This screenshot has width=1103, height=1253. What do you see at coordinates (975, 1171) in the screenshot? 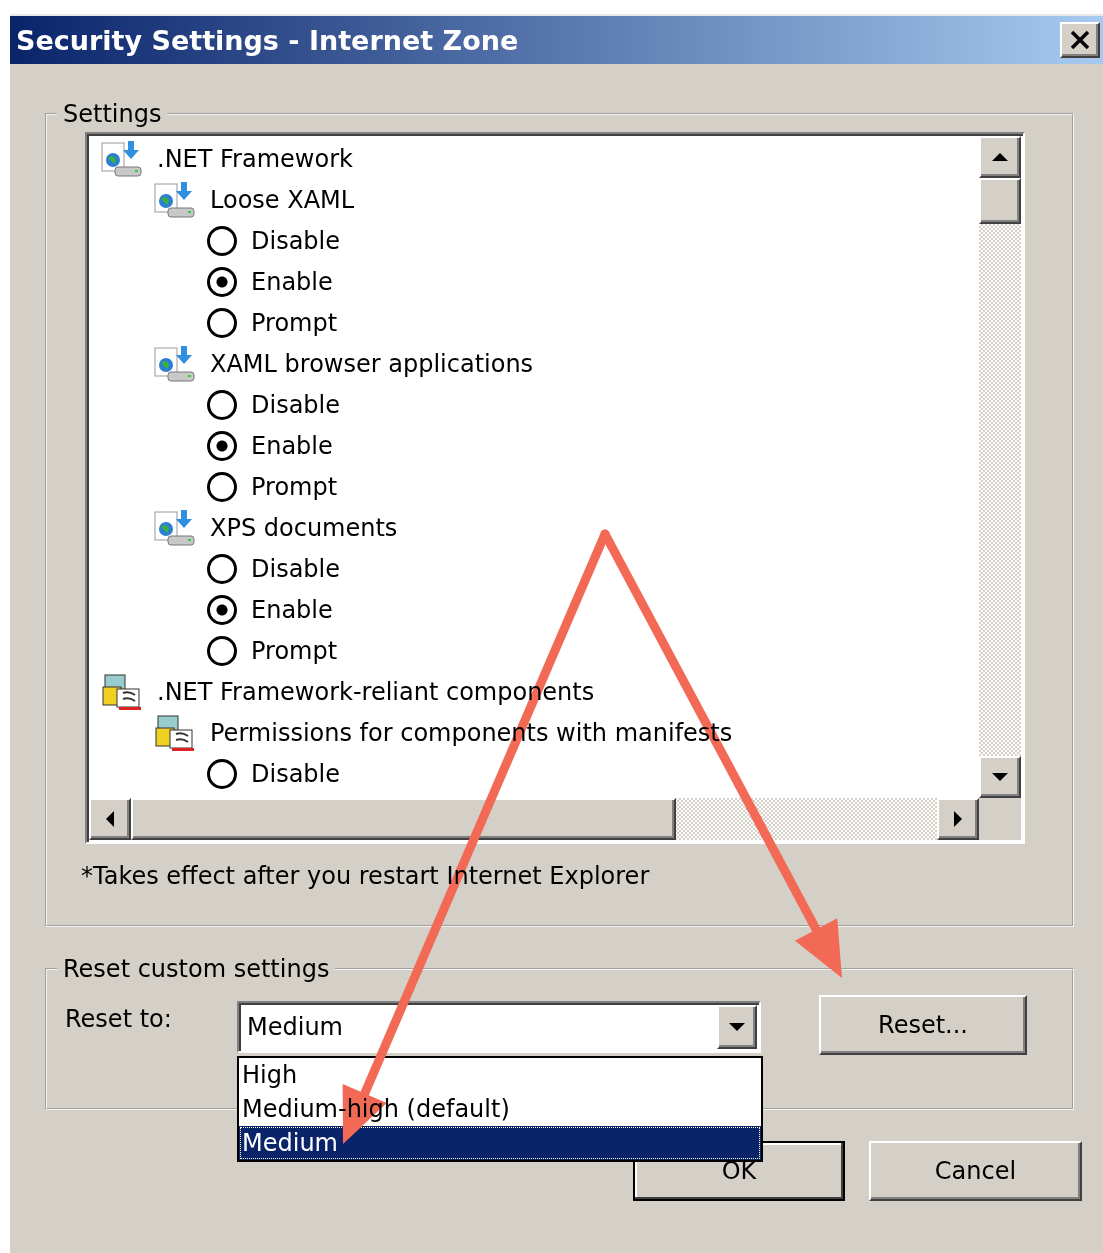
I see `cancel-button: Cancel` at bounding box center [975, 1171].